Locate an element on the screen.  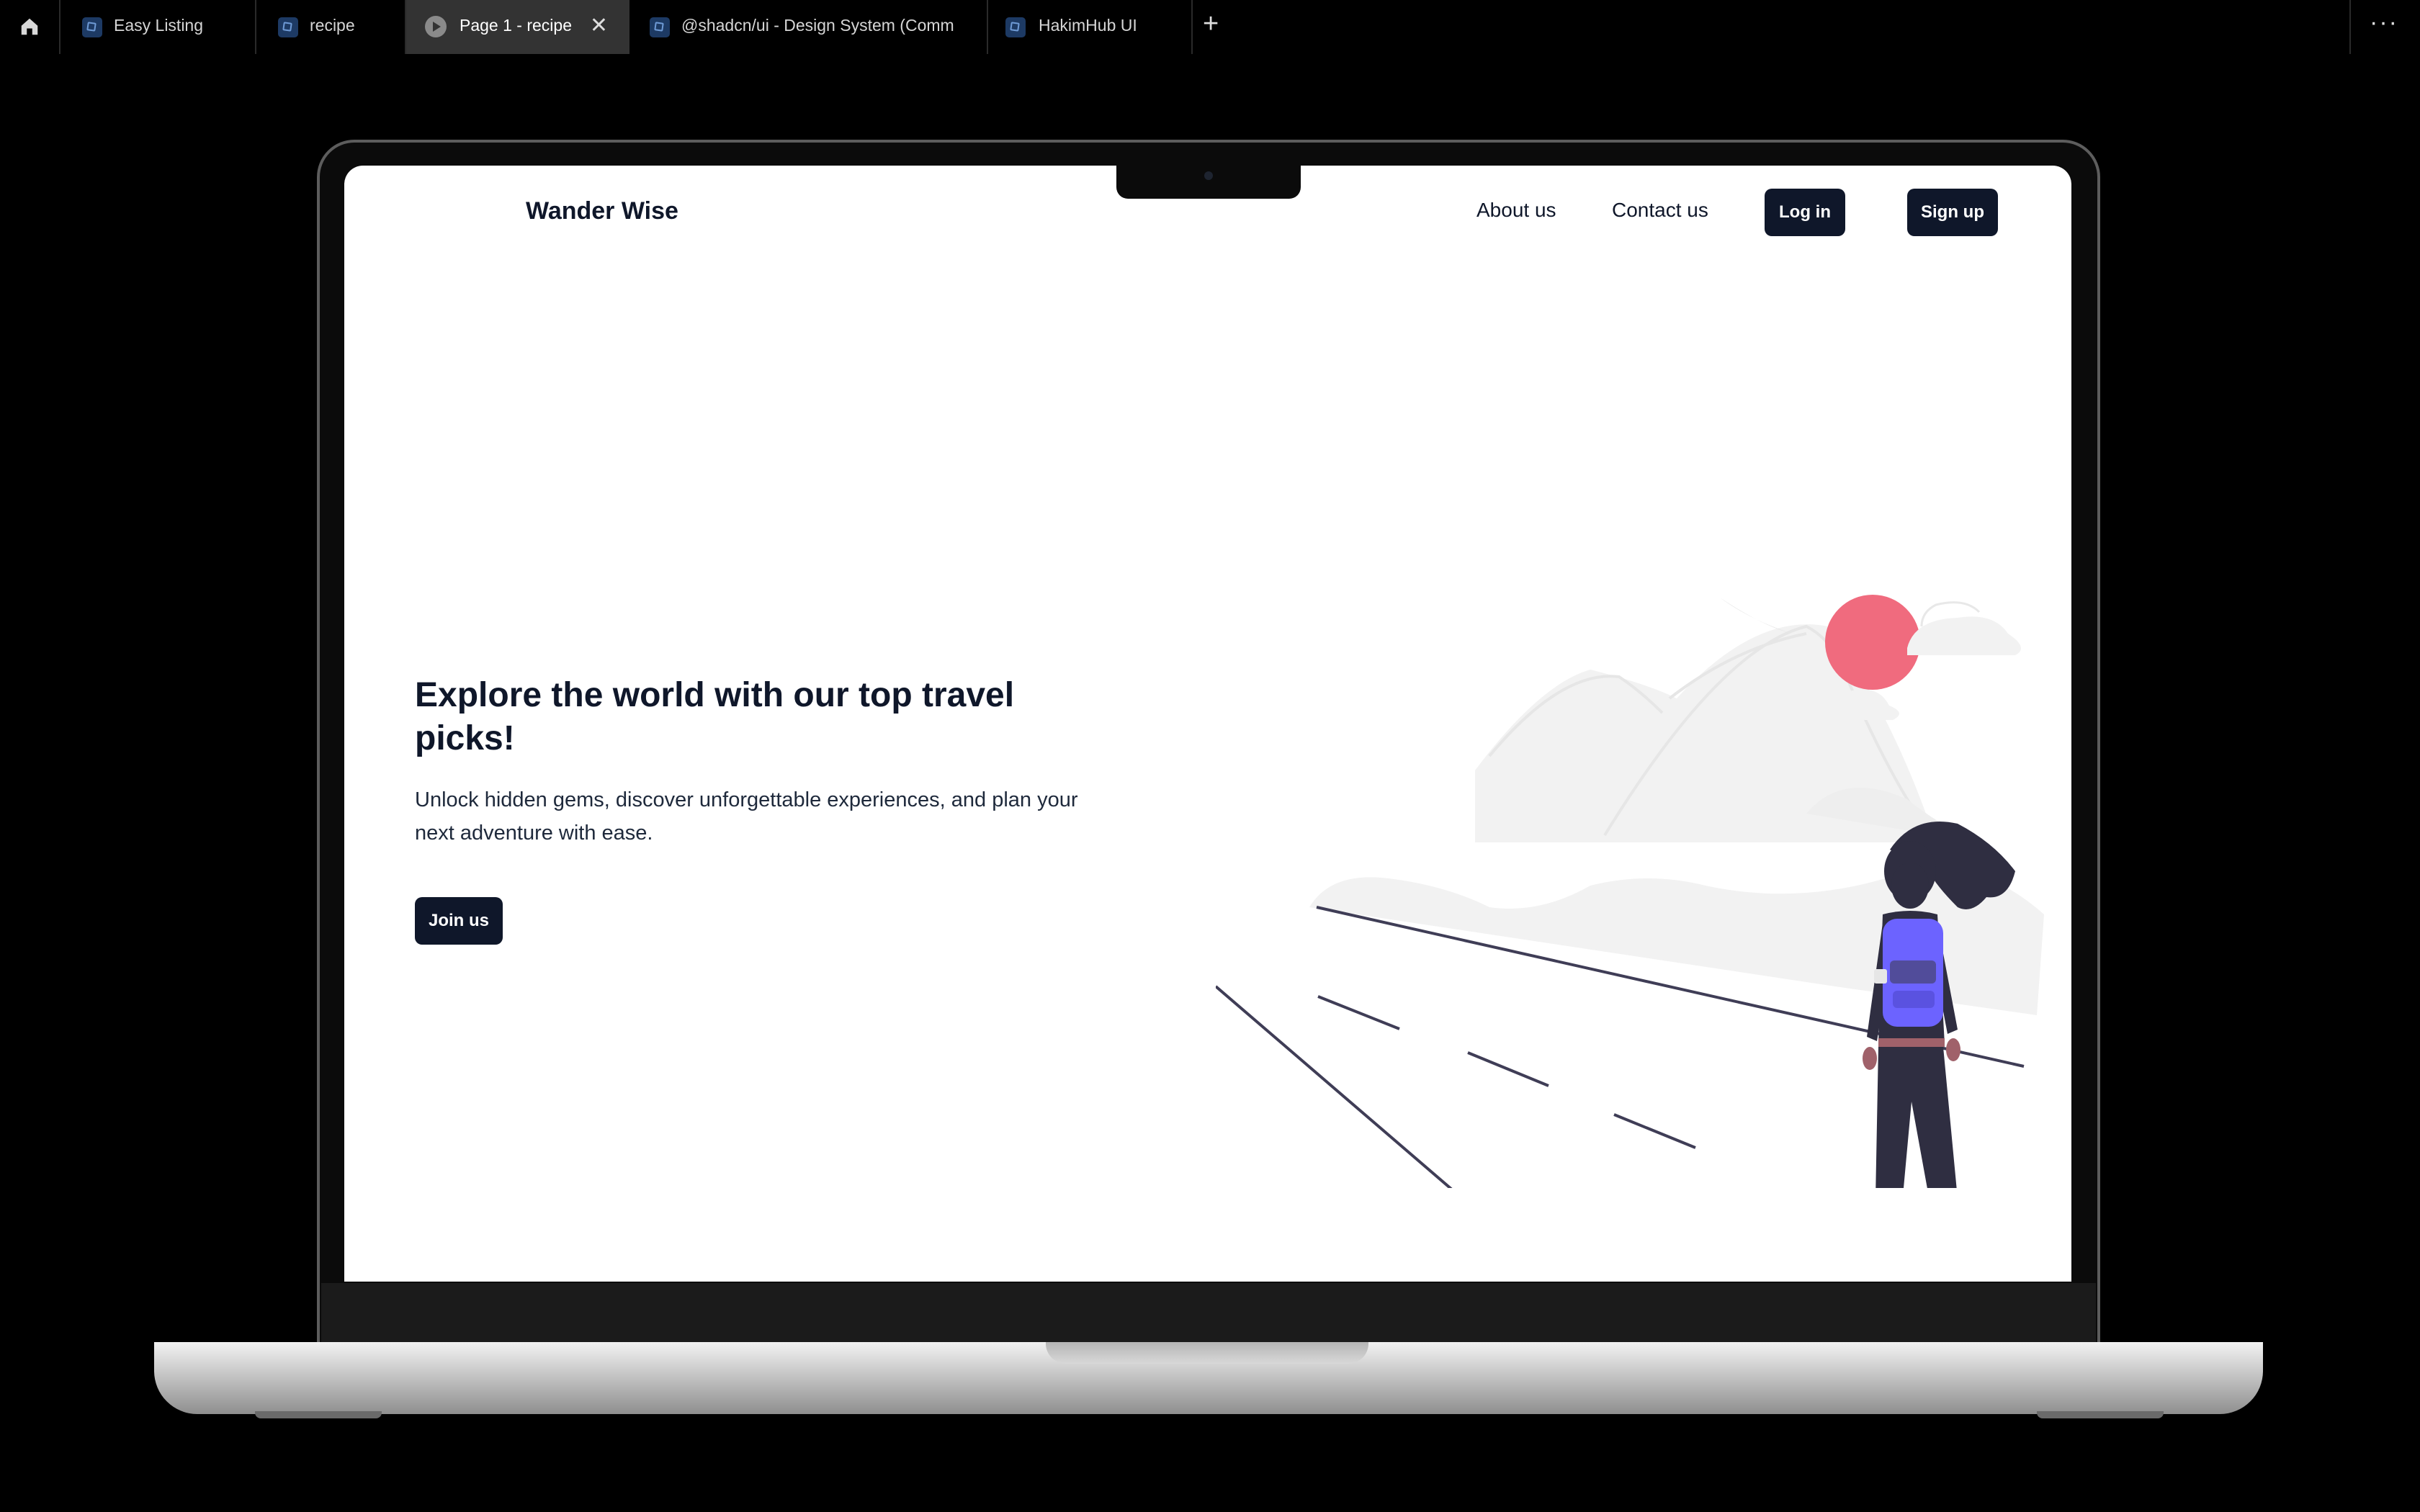
tab-hakimhub-ui: HakimHub UI is located at coordinates (1090, 27).